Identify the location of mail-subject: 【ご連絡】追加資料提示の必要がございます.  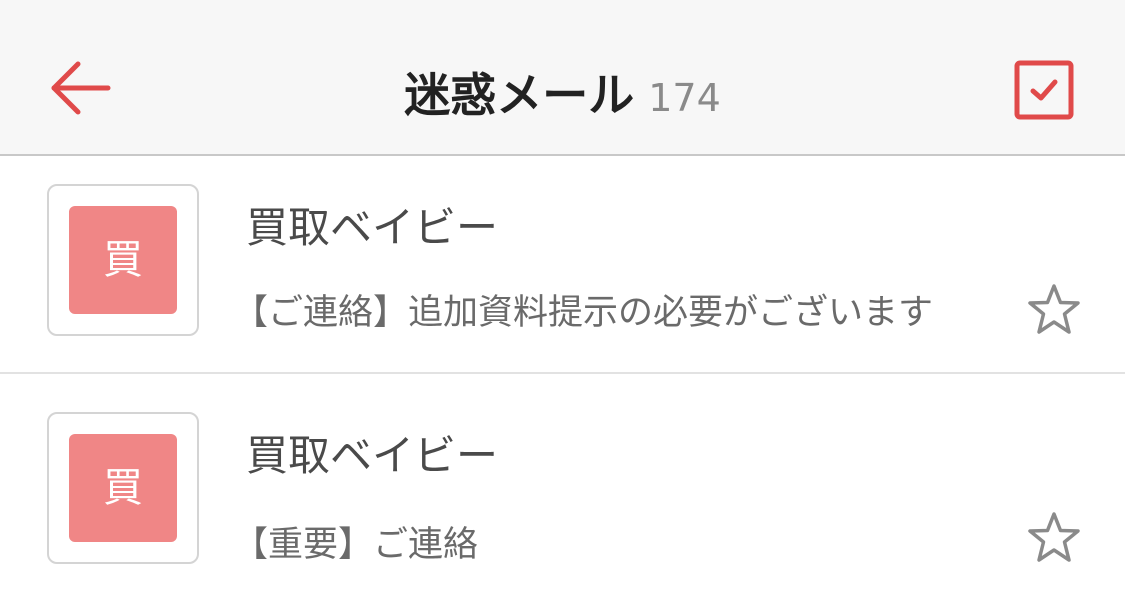
(583, 313).